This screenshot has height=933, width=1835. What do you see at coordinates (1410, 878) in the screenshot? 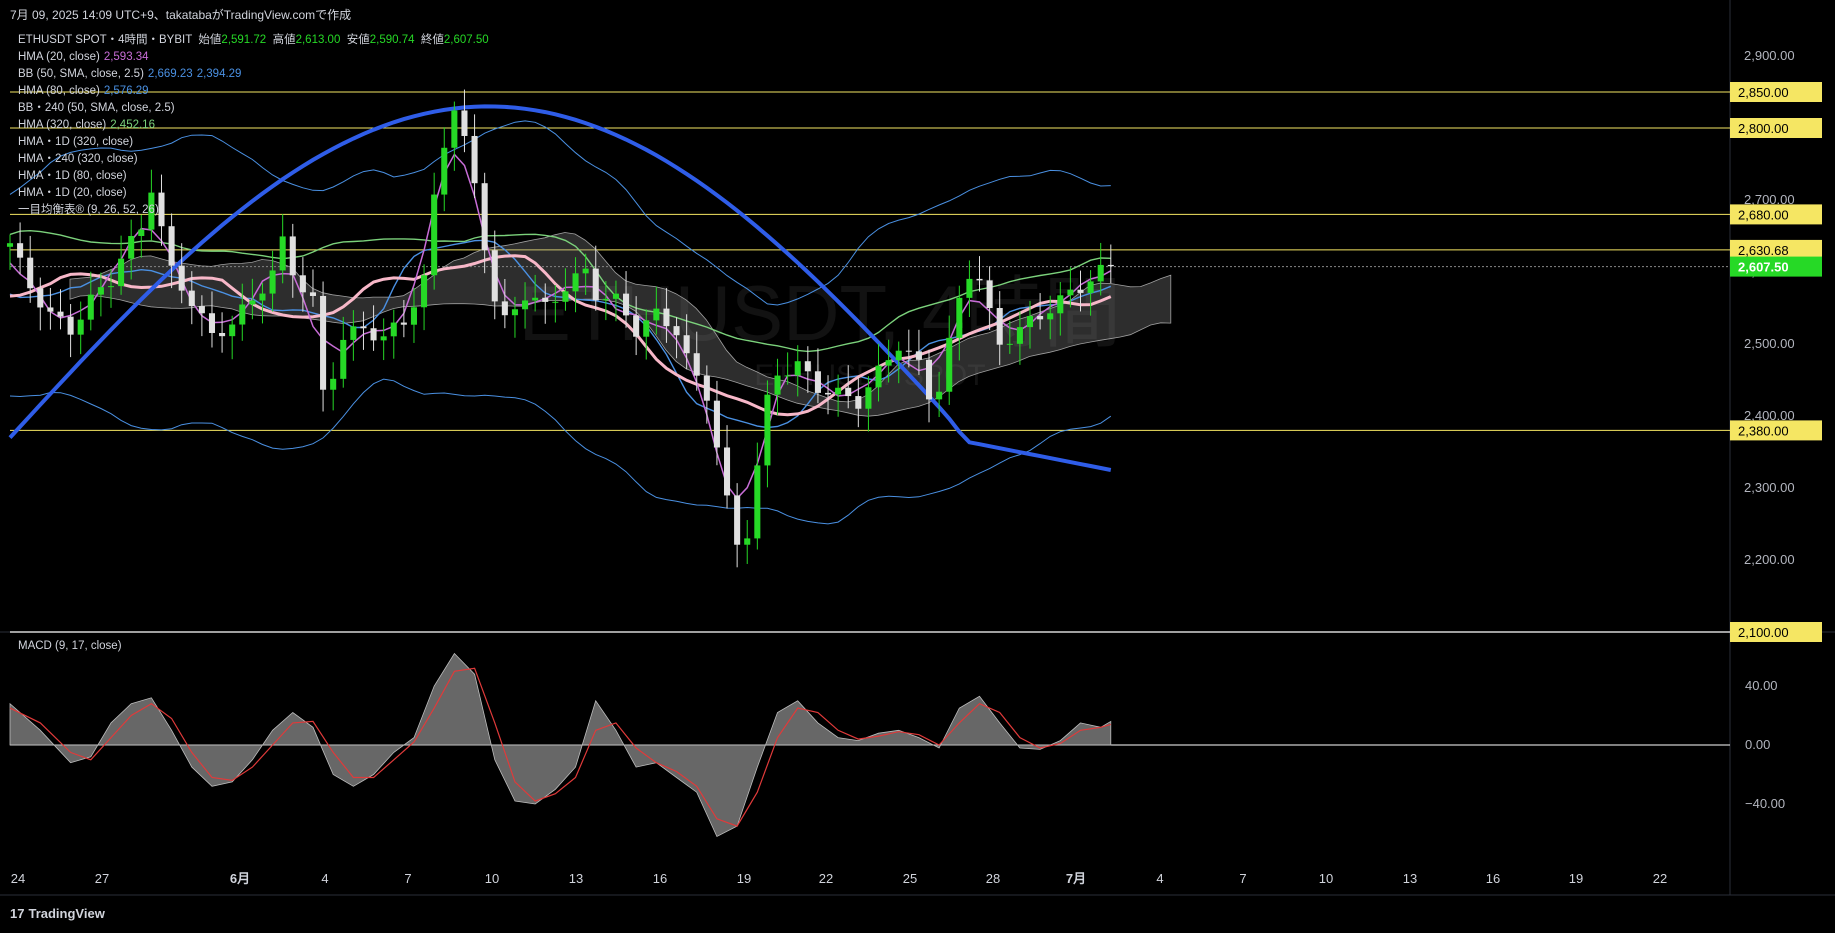
I see `x-tick-label: 13` at bounding box center [1410, 878].